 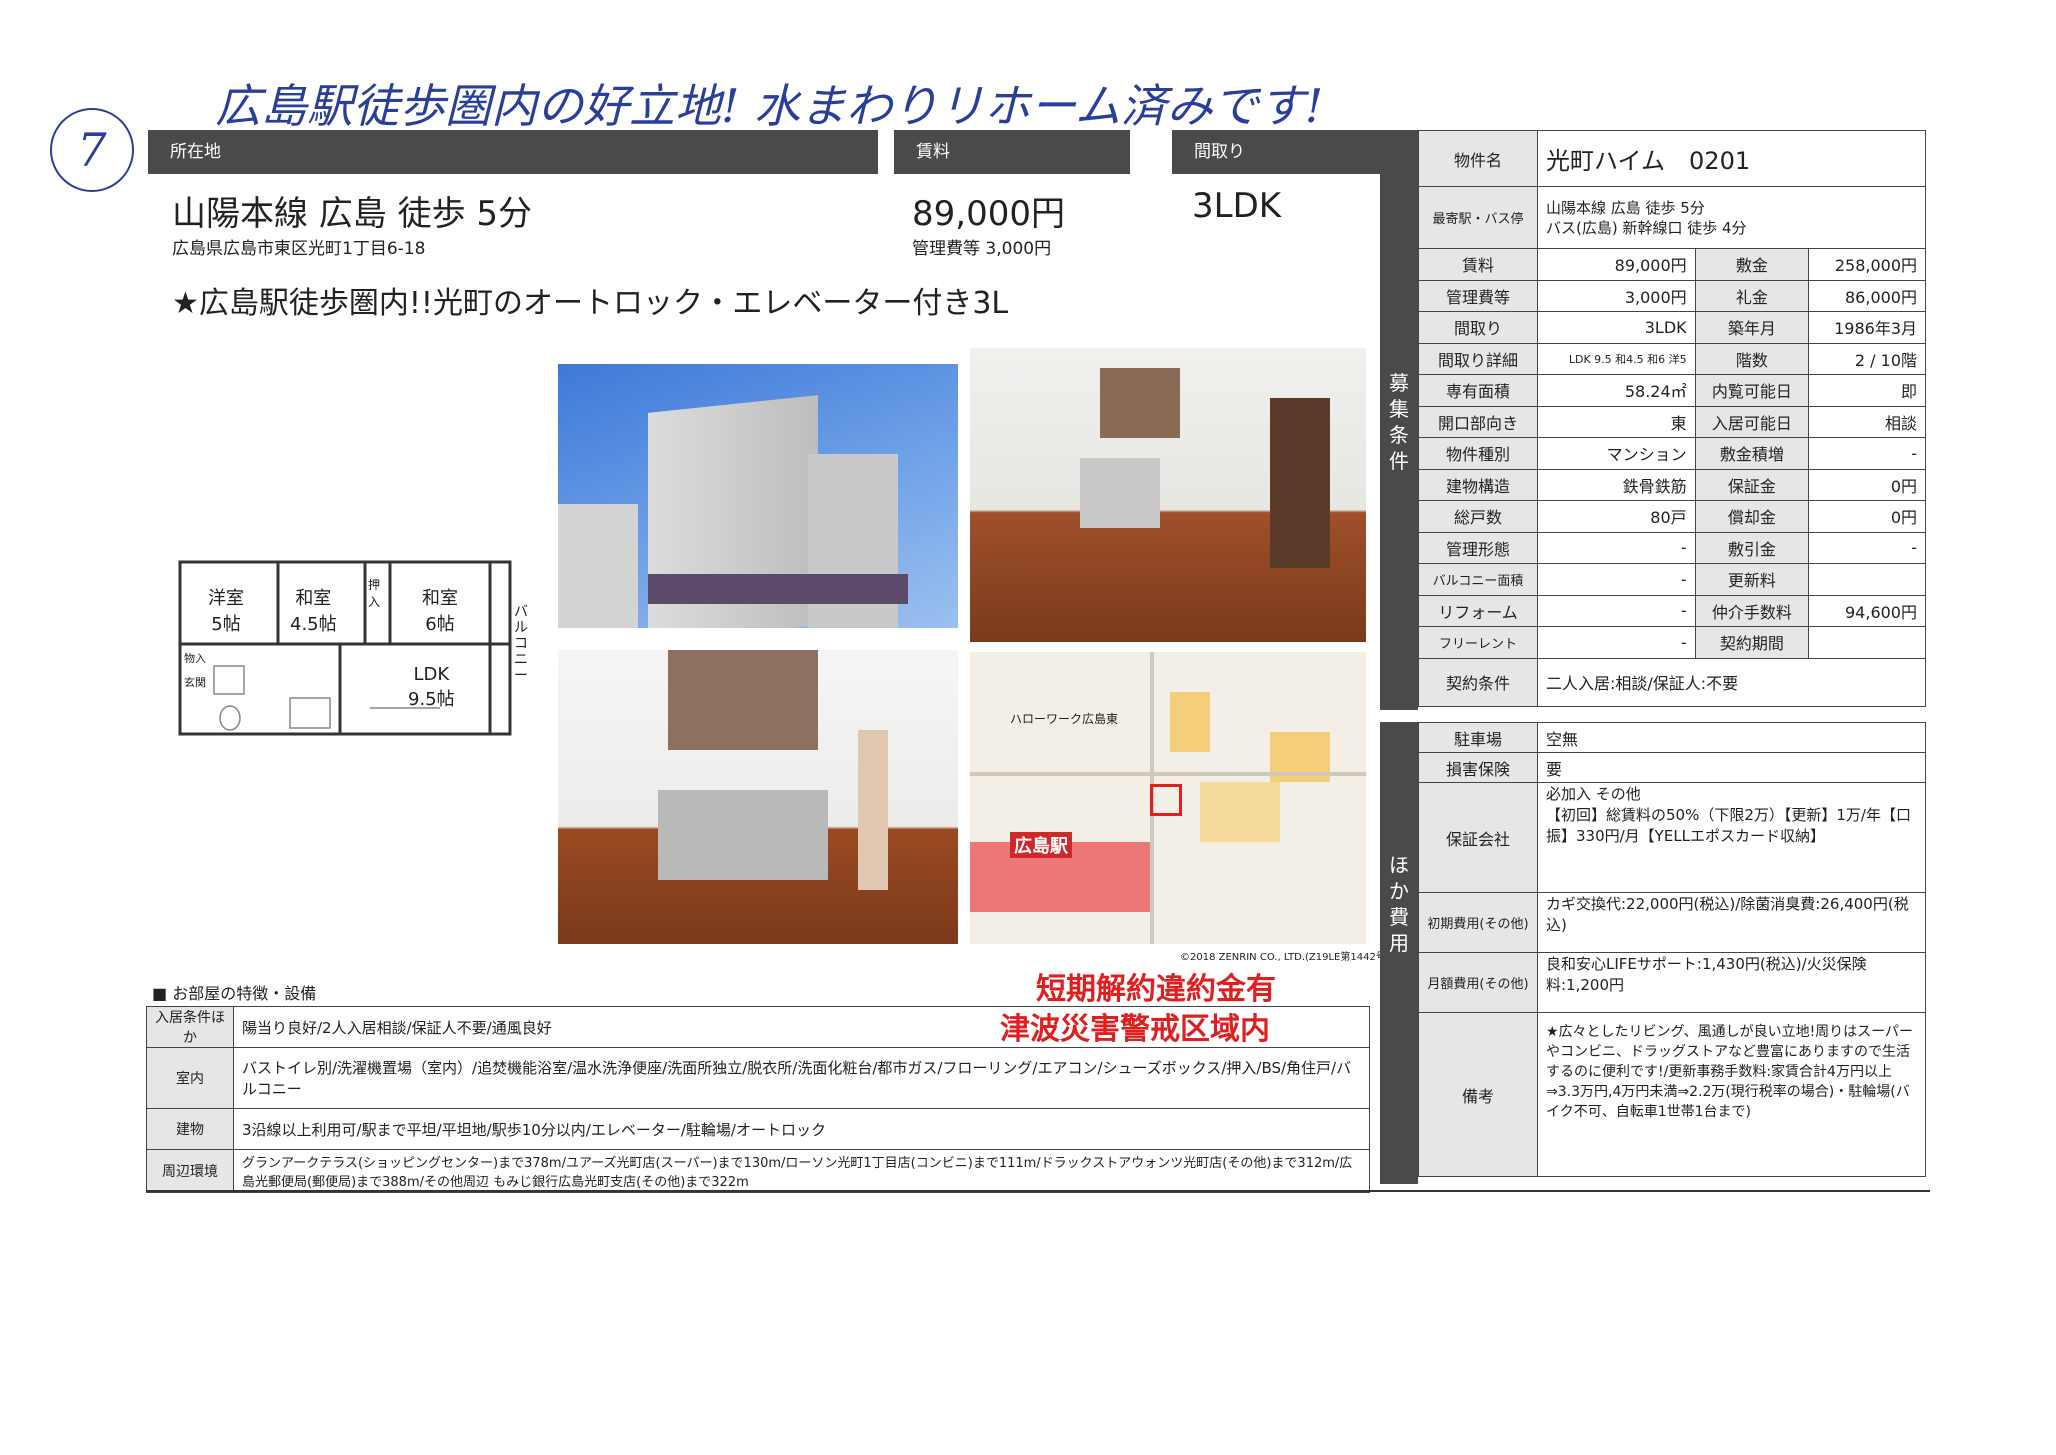 I want to click on access-text: 山陽本線 広島 徒歩 5分, so click(x=352, y=214).